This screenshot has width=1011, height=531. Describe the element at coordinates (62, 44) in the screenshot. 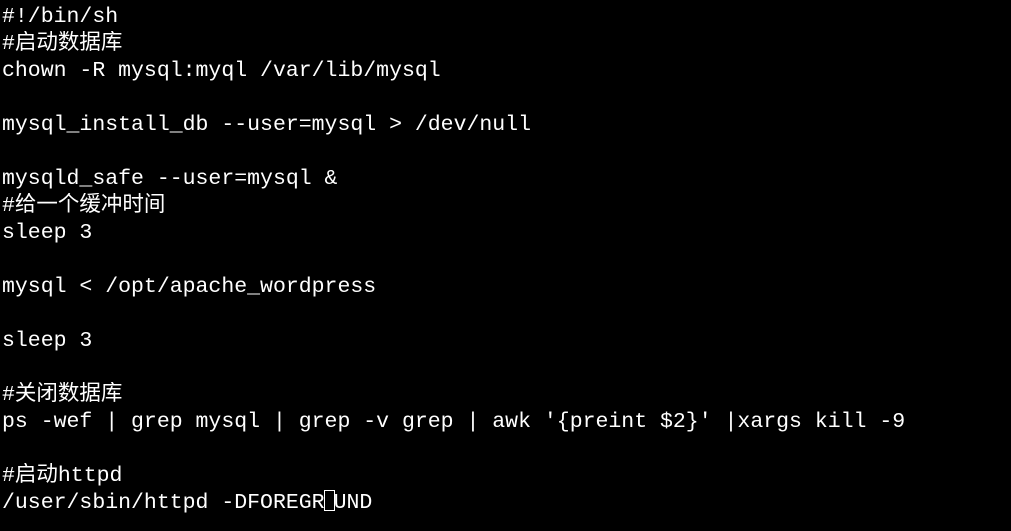

I see `terminal-line: #启动数据库` at that location.